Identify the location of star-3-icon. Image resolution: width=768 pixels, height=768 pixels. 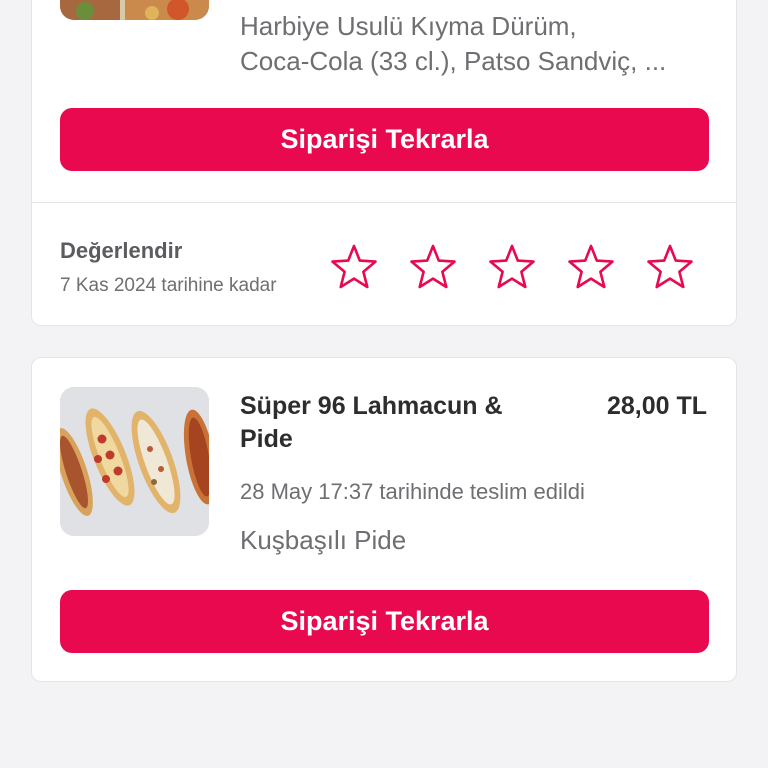
(512, 267).